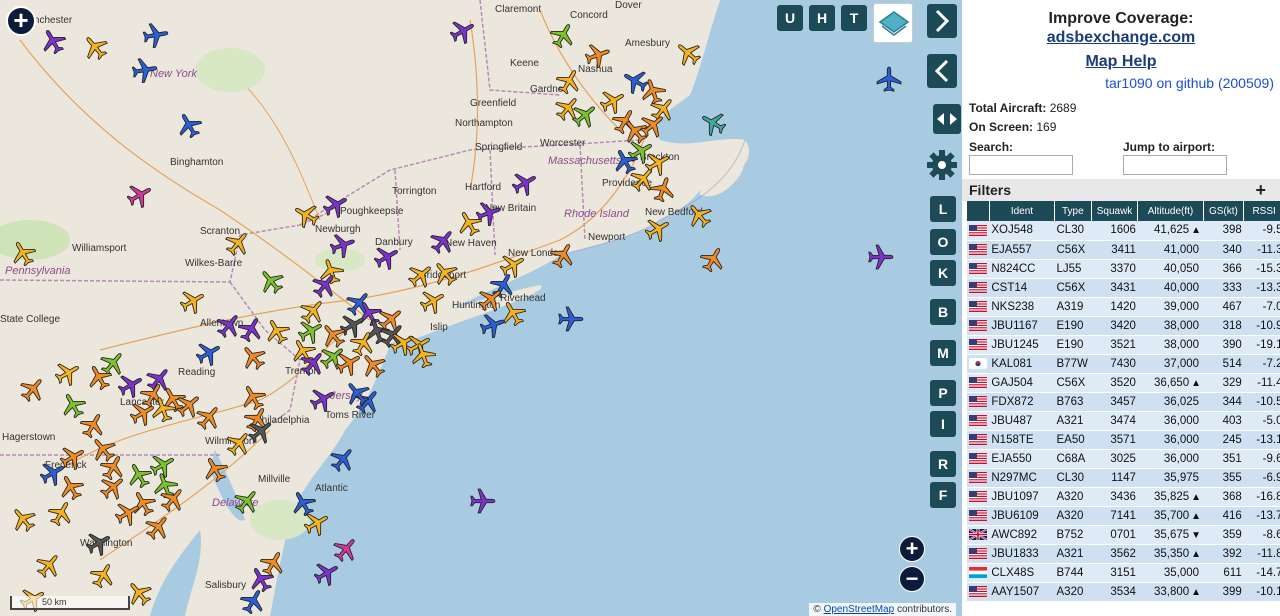  Describe the element at coordinates (1175, 165) in the screenshot. I see `jump-airport-input` at that location.